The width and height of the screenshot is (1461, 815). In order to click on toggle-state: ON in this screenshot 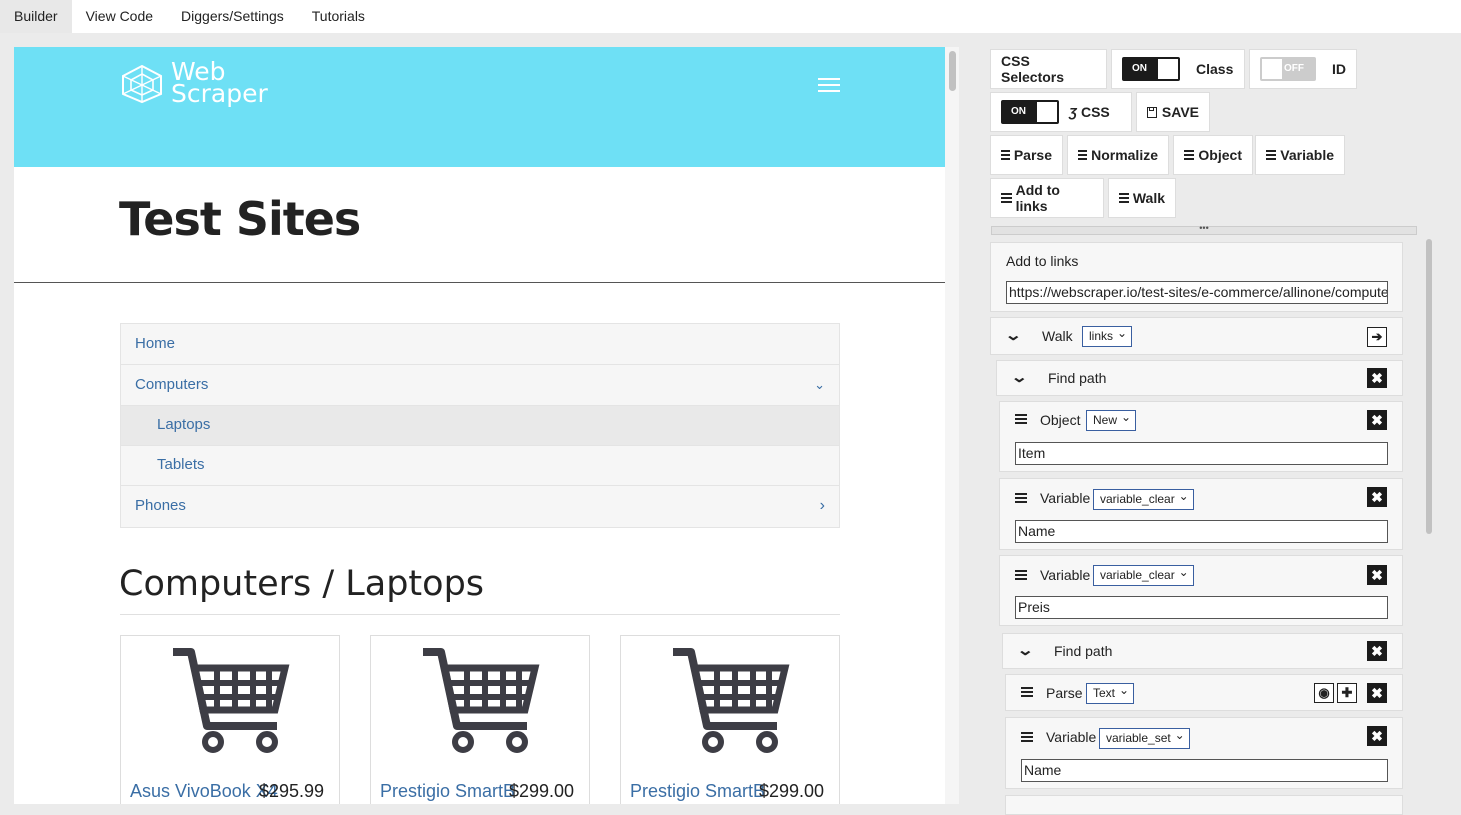, I will do `click(1139, 68)`.